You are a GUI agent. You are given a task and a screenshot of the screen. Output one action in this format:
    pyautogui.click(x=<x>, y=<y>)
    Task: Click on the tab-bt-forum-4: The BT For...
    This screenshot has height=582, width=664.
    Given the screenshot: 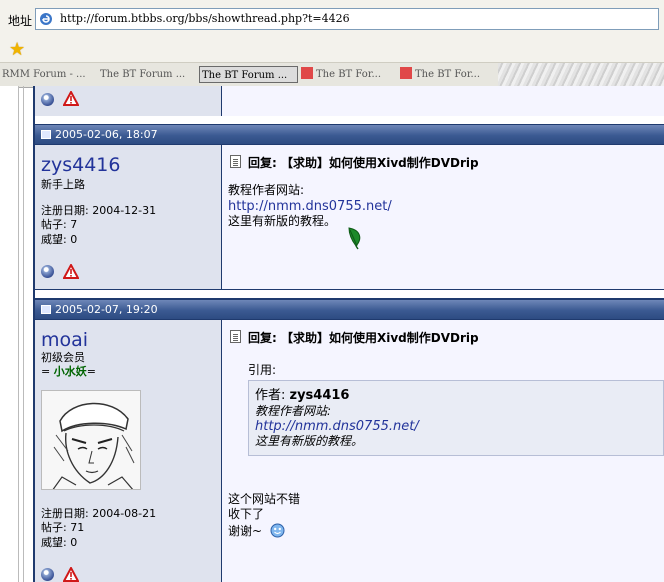 What is the action you would take?
    pyautogui.click(x=448, y=74)
    